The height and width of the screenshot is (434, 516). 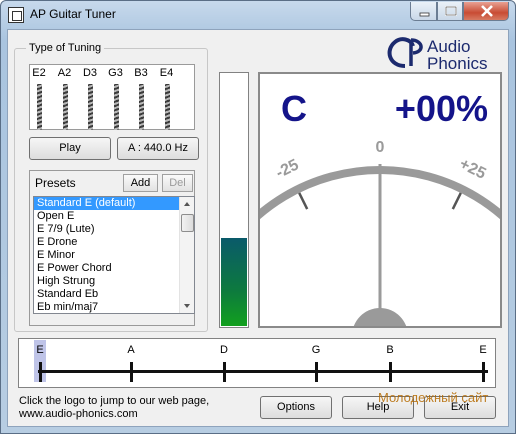 I want to click on presets-label: Presets, so click(x=55, y=183).